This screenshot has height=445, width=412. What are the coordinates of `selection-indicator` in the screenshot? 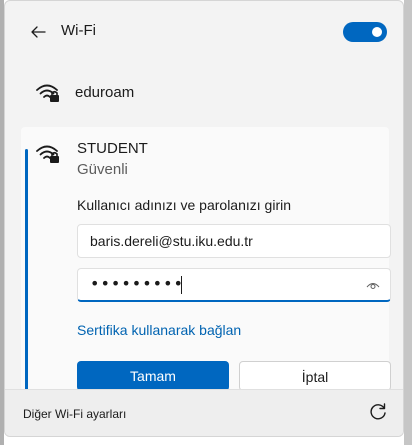 It's located at (26, 270).